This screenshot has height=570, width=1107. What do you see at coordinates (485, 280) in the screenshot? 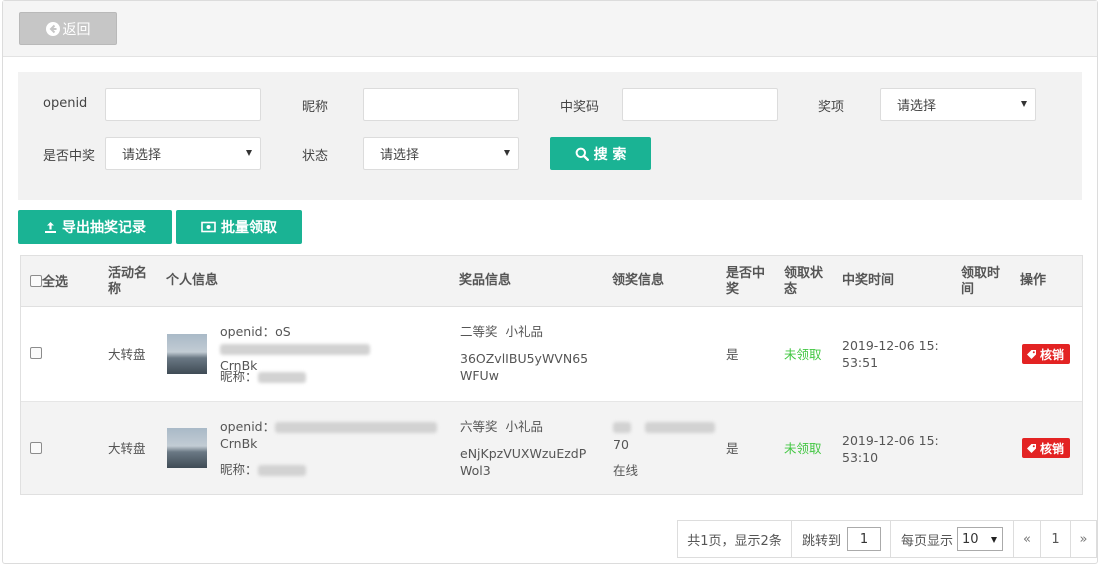
I see `header-prize: 奖品信息` at bounding box center [485, 280].